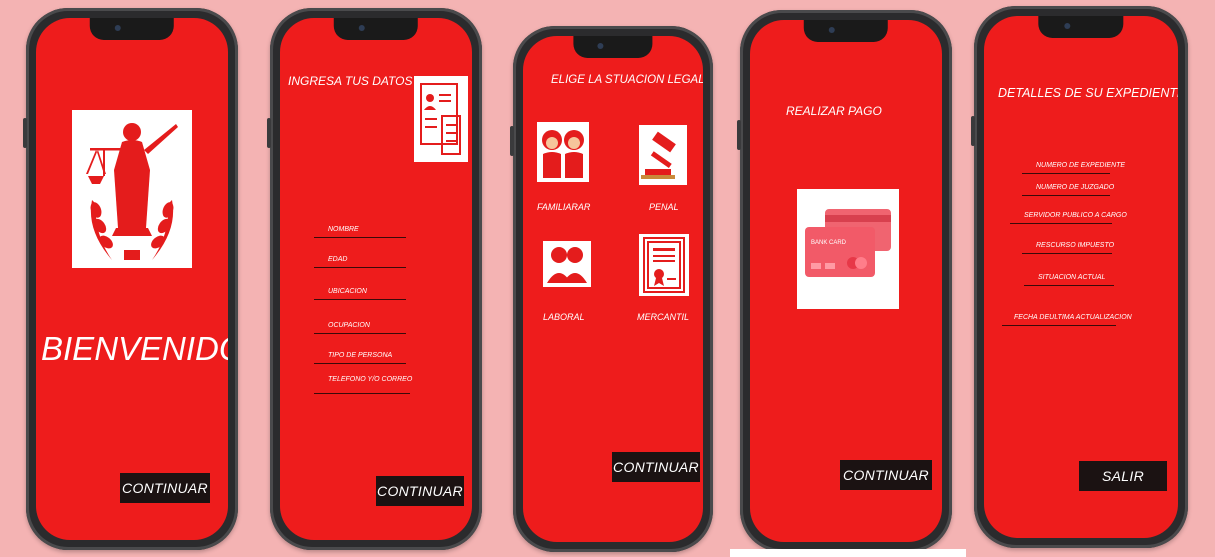 The width and height of the screenshot is (1215, 557). Describe the element at coordinates (1067, 319) in the screenshot. I see `detail-fecha-actualizacion: FECHA DEULTIMA ACTUALIZACION` at that location.